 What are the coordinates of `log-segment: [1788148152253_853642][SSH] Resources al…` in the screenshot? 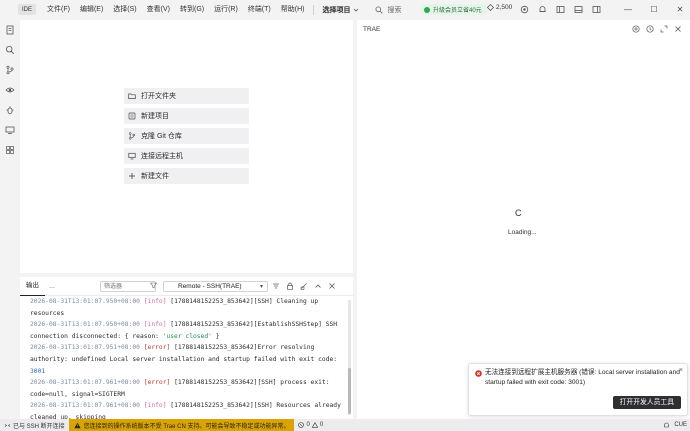 It's located at (253, 406).